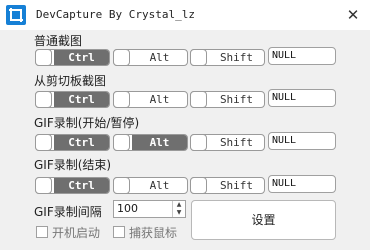 Image resolution: width=370 pixels, height=250 pixels. I want to click on capture-mouse-checkbox, so click(119, 232).